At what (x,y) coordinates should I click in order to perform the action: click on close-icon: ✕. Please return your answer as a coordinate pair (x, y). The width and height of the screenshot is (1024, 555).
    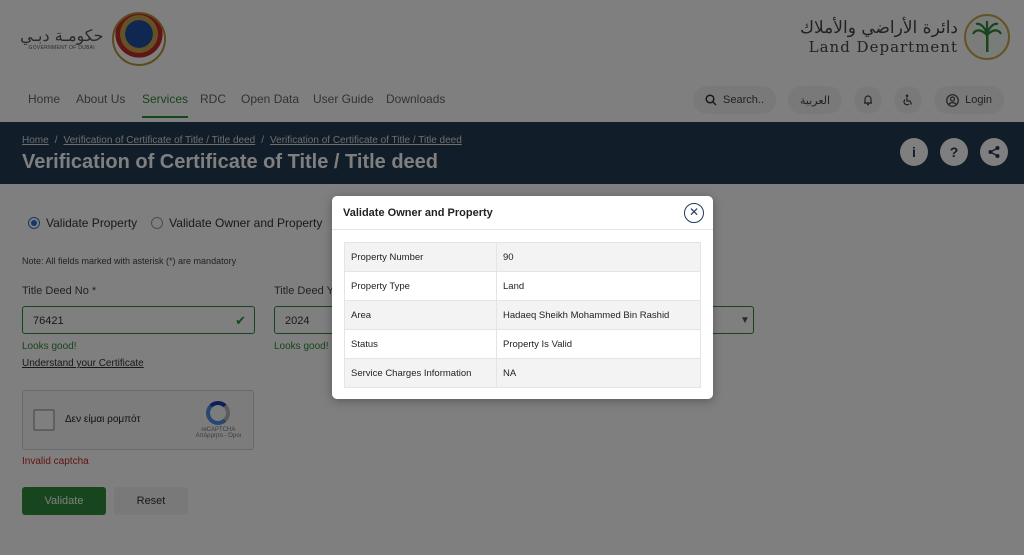
    Looking at the image, I should click on (694, 212).